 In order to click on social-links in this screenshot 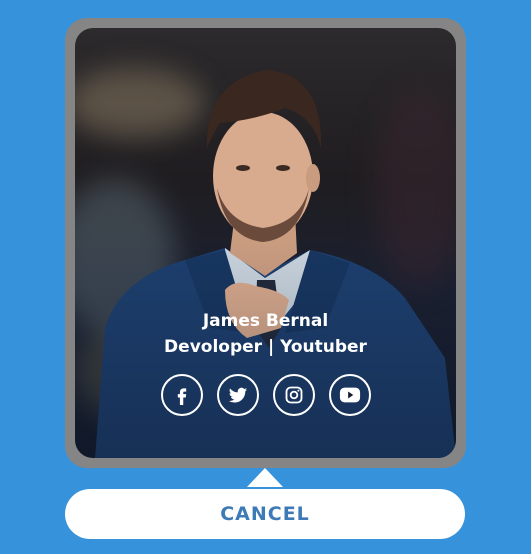, I will do `click(265, 395)`.